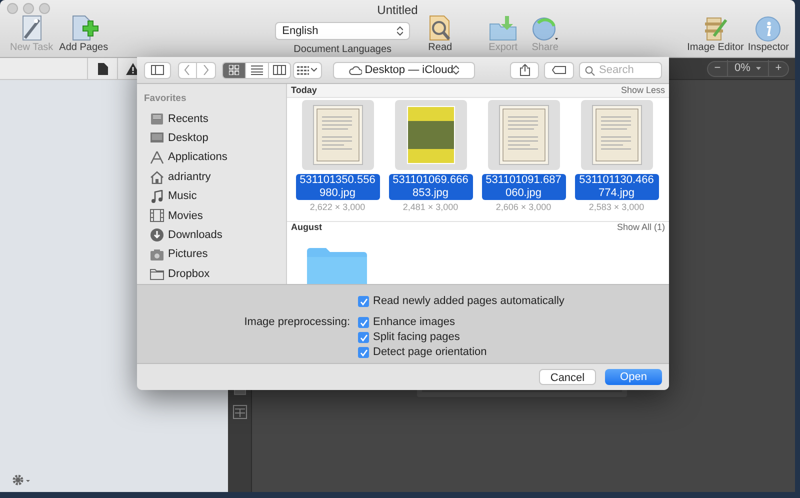  What do you see at coordinates (589, 71) in the screenshot?
I see `search-icon` at bounding box center [589, 71].